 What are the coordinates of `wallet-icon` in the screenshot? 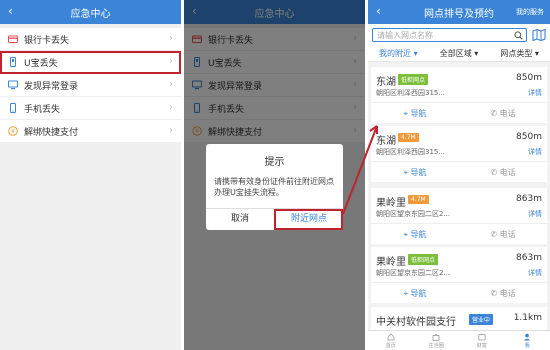 It's located at (482, 337).